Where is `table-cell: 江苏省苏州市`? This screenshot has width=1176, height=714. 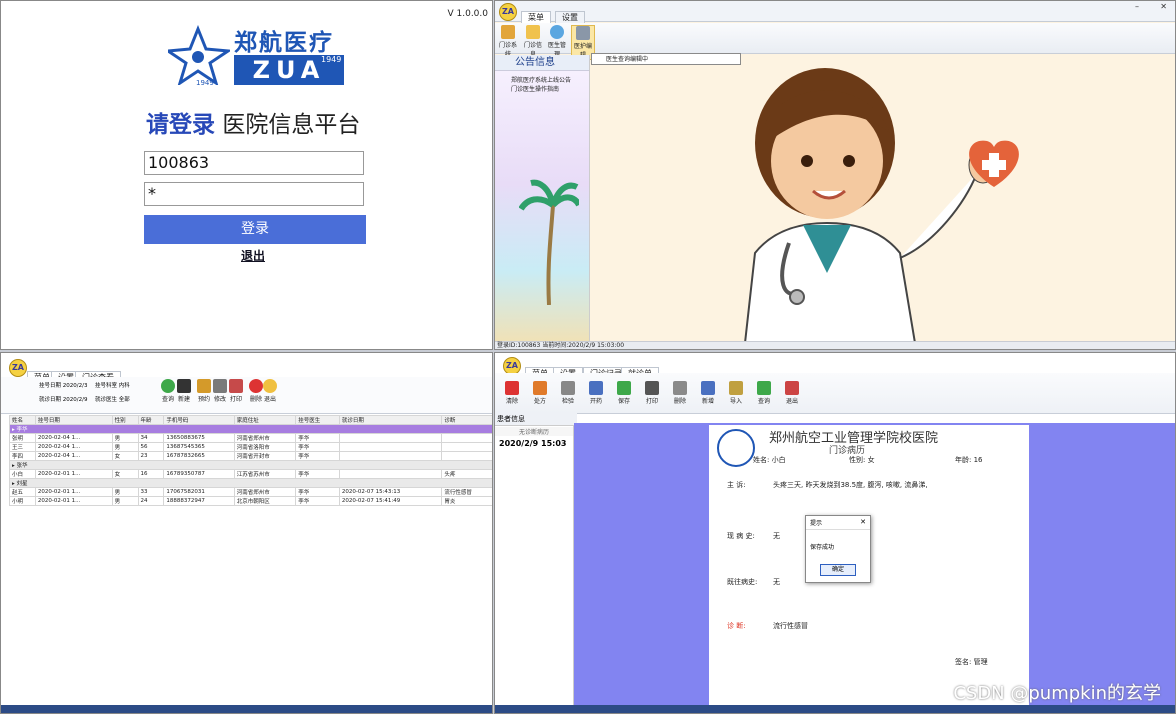 table-cell: 江苏省苏州市 is located at coordinates (265, 474).